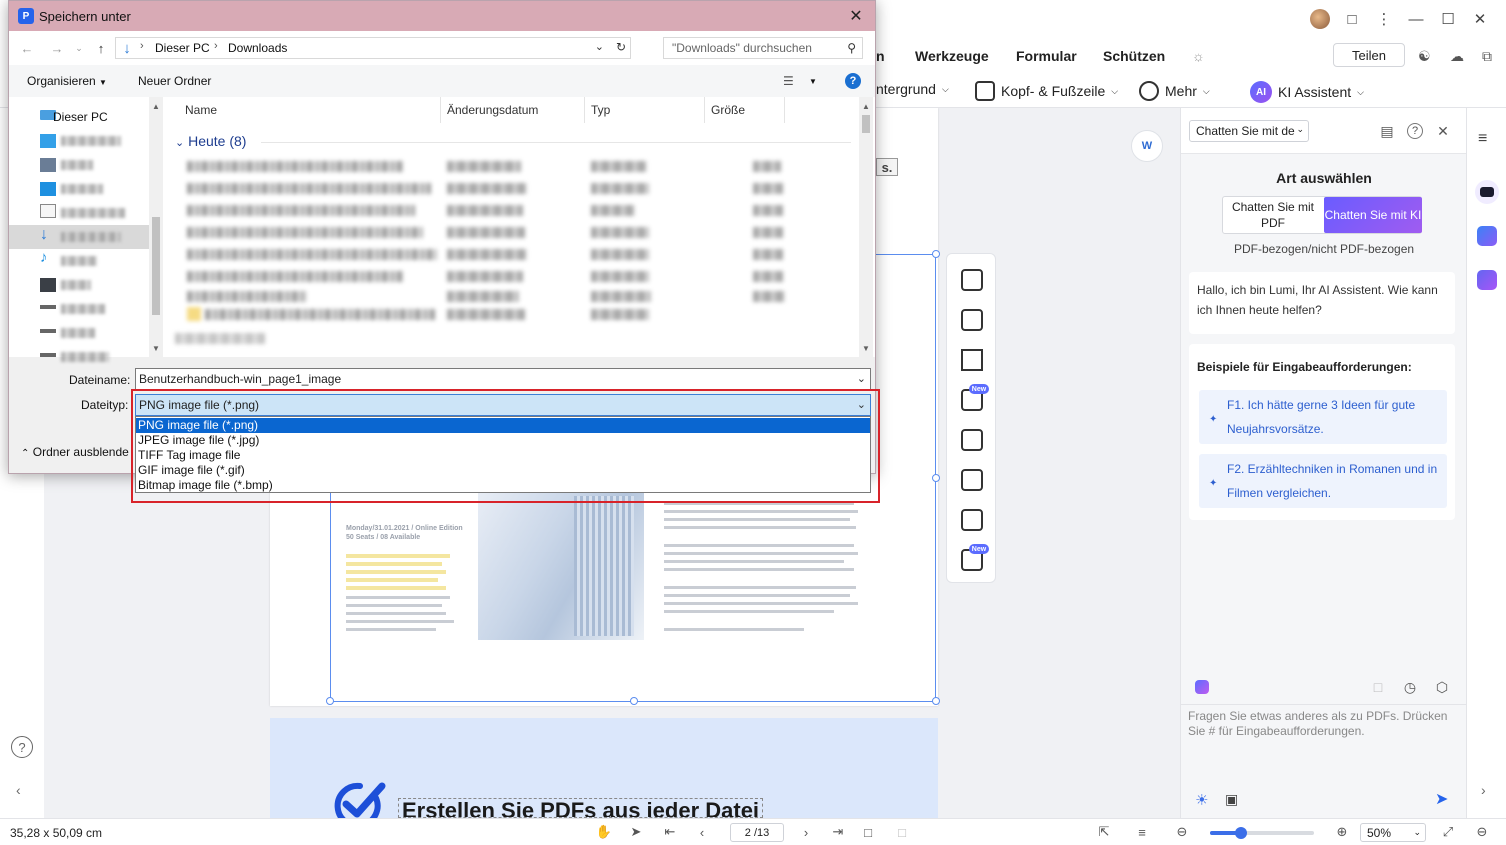 The height and width of the screenshot is (845, 1506). What do you see at coordinates (763, 48) in the screenshot?
I see `search-input: "Downloads" durchsuchen ⚲` at bounding box center [763, 48].